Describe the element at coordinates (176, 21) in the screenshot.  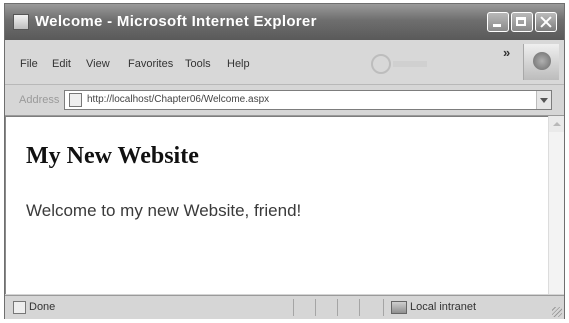
I see `window-title: Welcome - Microsoft Internet Explorer` at that location.